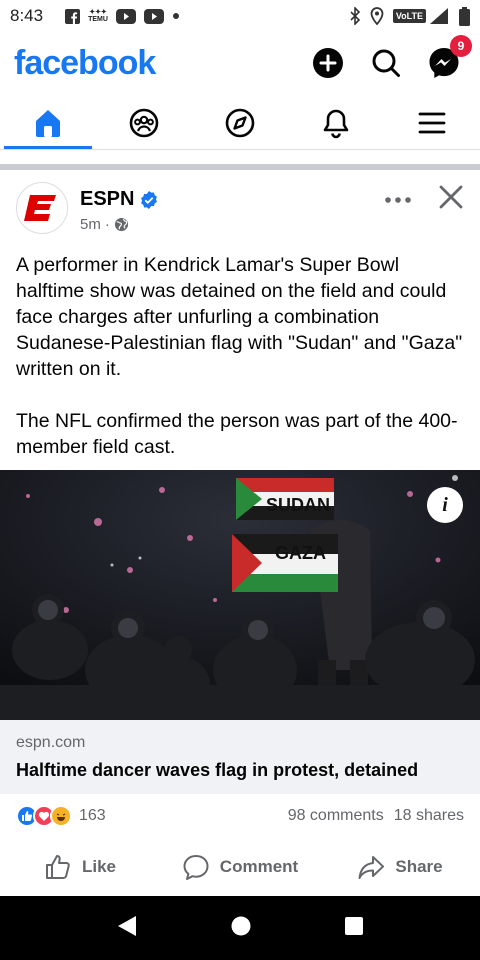 The image size is (480, 960). I want to click on close-icon, so click(451, 197).